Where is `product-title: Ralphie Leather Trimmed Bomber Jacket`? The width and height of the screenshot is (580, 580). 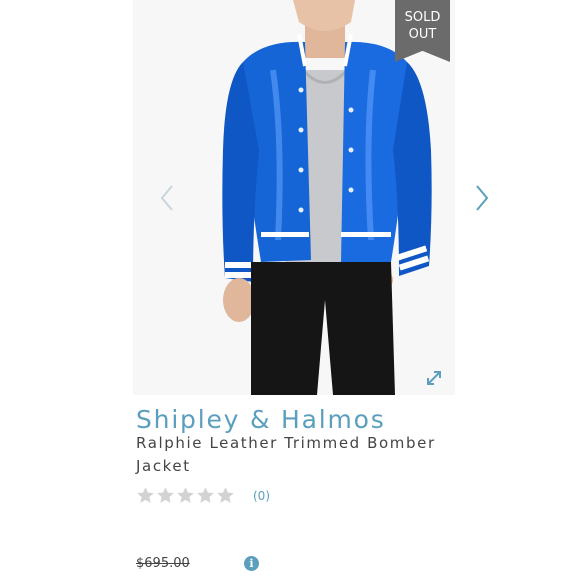 product-title: Ralphie Leather Trimmed Bomber Jacket is located at coordinates (286, 454).